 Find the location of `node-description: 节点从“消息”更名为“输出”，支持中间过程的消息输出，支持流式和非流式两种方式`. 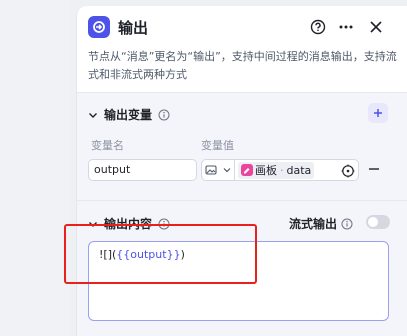

node-description: 节点从“消息”更名为“输出”，支持中间过程的消息输出，支持流式和非流式两种方式 is located at coordinates (242, 65).